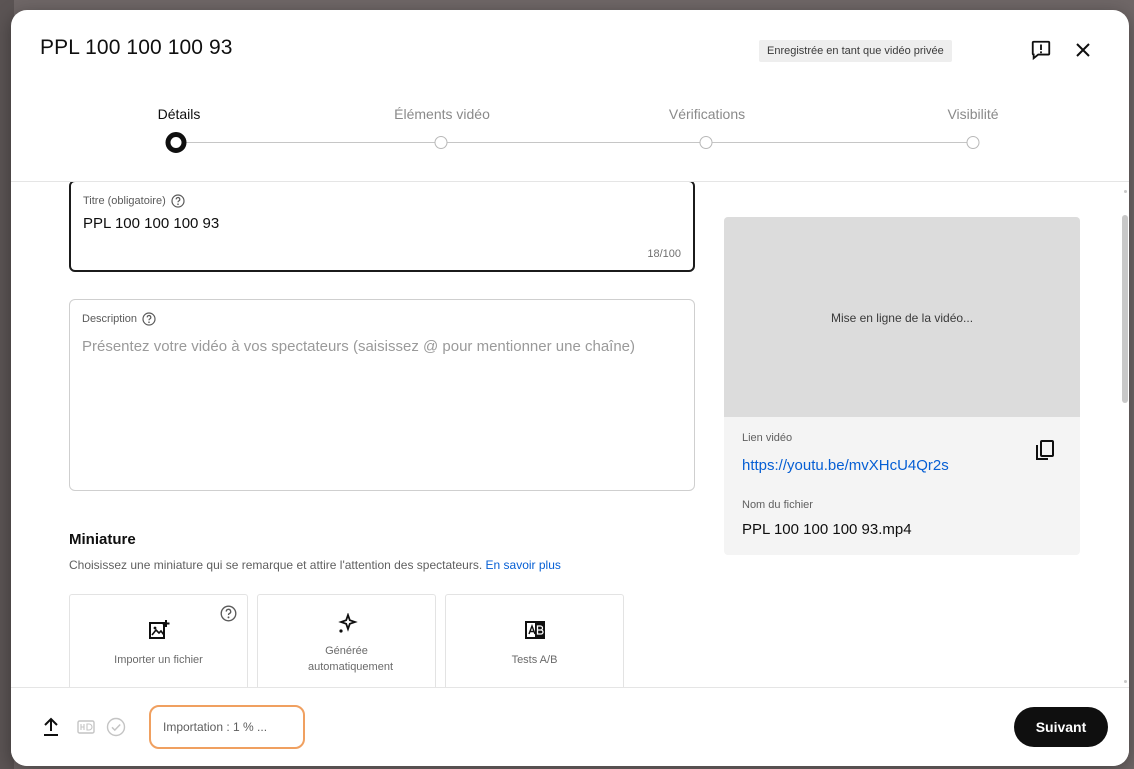  I want to click on upload-thumbnail-label: Importer un fichier, so click(158, 660).